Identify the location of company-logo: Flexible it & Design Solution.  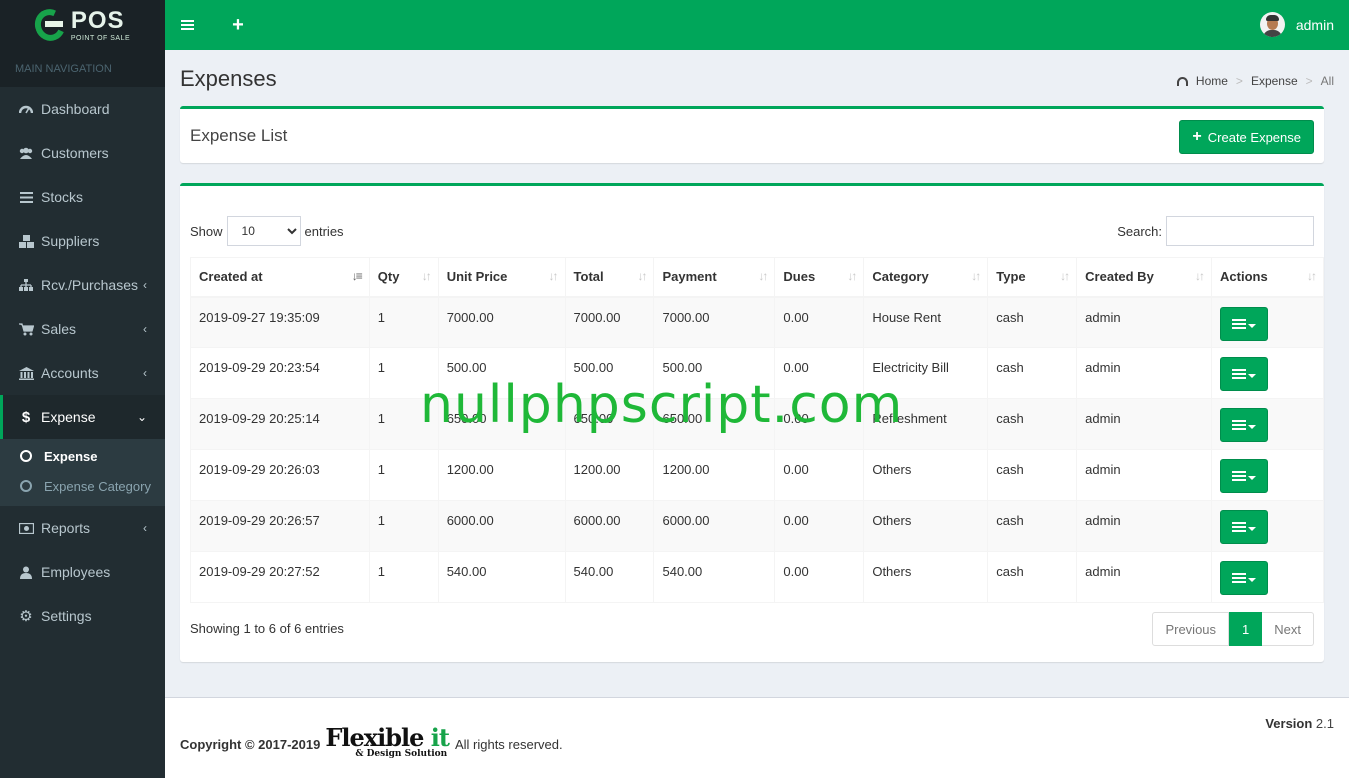
(387, 742).